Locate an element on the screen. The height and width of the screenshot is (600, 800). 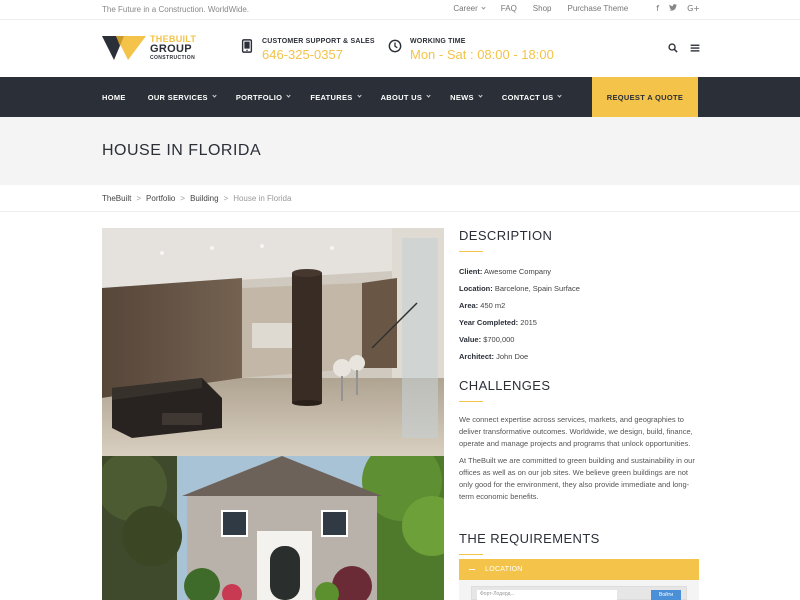
menu-icon is located at coordinates (695, 48).